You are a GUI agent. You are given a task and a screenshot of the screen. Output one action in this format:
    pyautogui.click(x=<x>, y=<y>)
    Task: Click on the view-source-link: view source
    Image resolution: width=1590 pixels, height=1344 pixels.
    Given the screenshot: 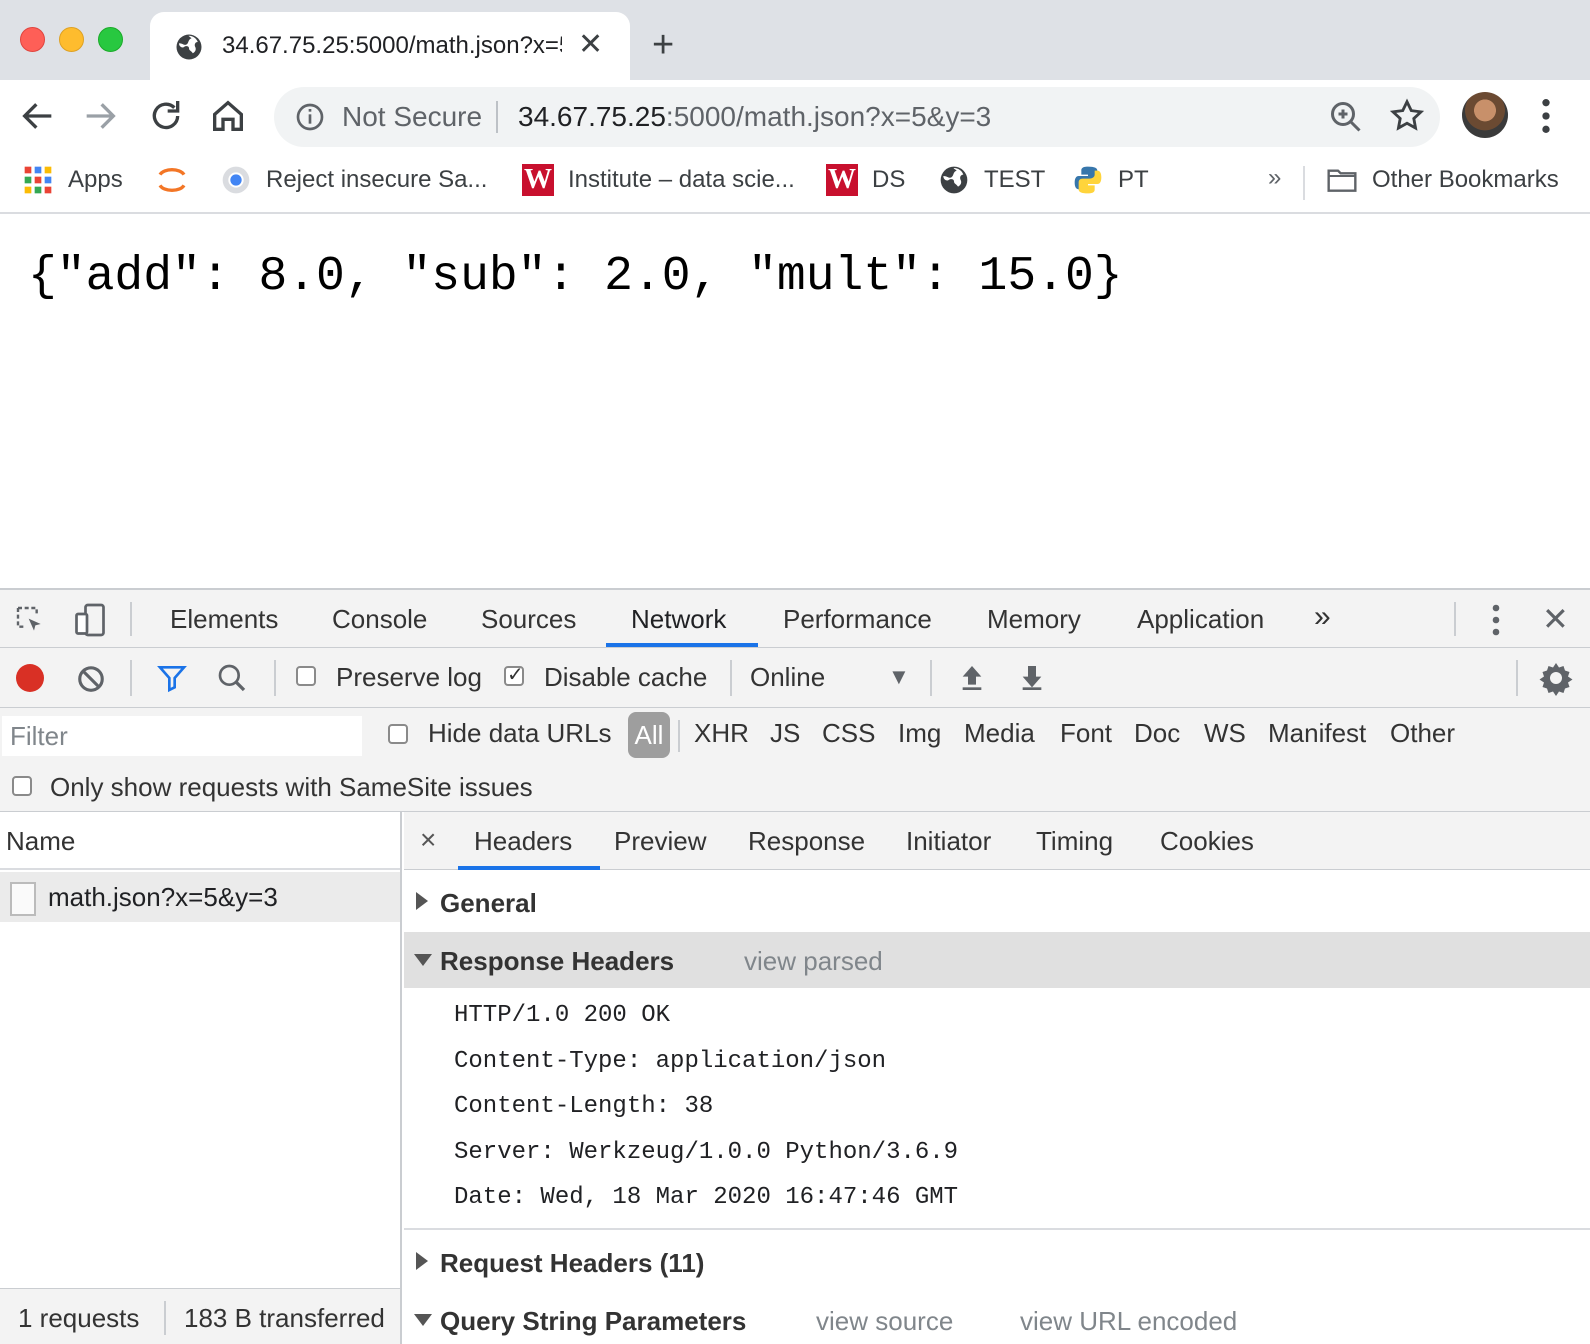 What is the action you would take?
    pyautogui.click(x=884, y=1321)
    